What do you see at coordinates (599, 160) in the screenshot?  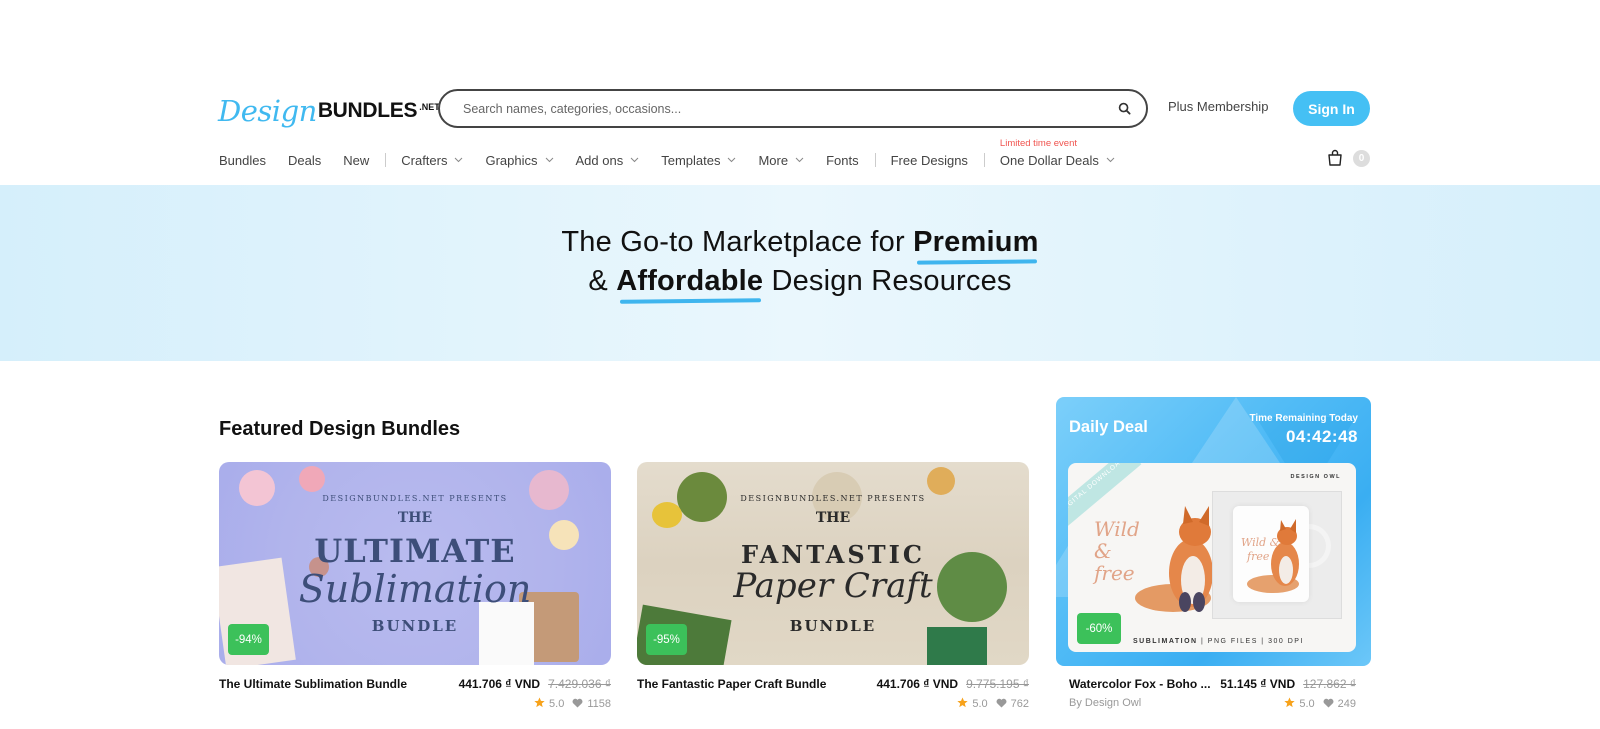 I see `nav-label: Add ons` at bounding box center [599, 160].